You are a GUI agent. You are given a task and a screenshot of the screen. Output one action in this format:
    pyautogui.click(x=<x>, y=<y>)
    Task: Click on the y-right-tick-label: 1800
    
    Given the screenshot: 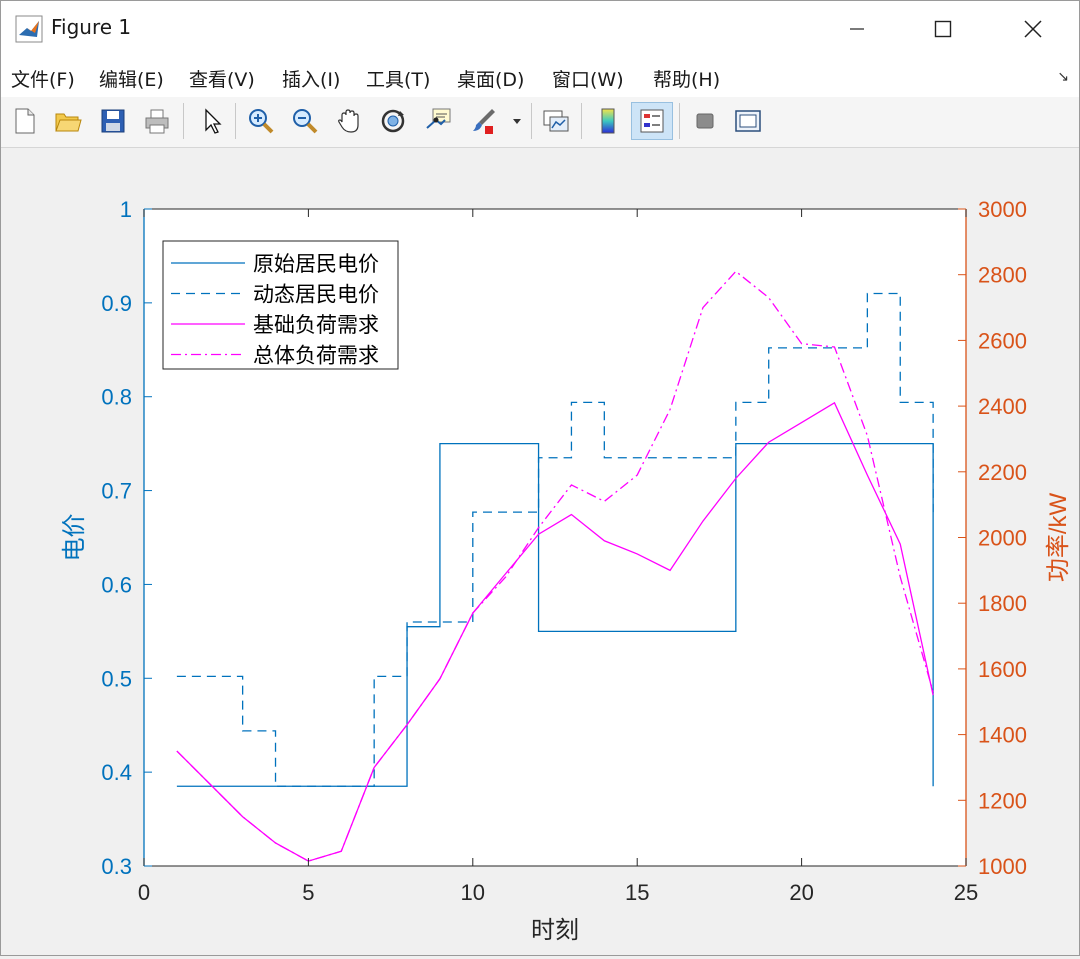 What is the action you would take?
    pyautogui.click(x=1002, y=603)
    